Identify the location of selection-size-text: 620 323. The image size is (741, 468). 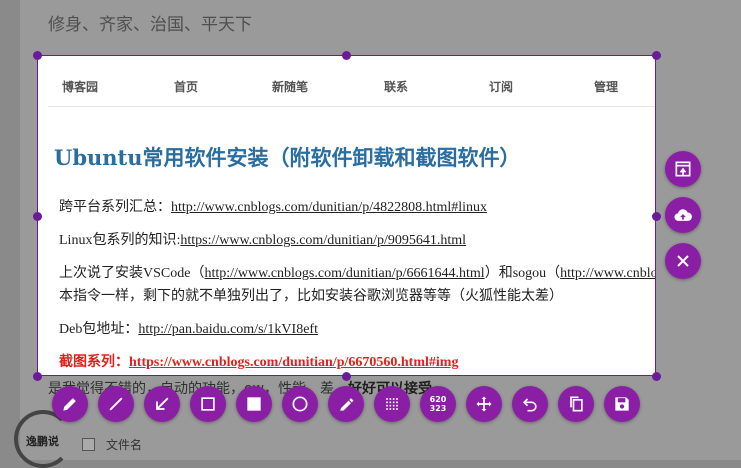
(438, 404).